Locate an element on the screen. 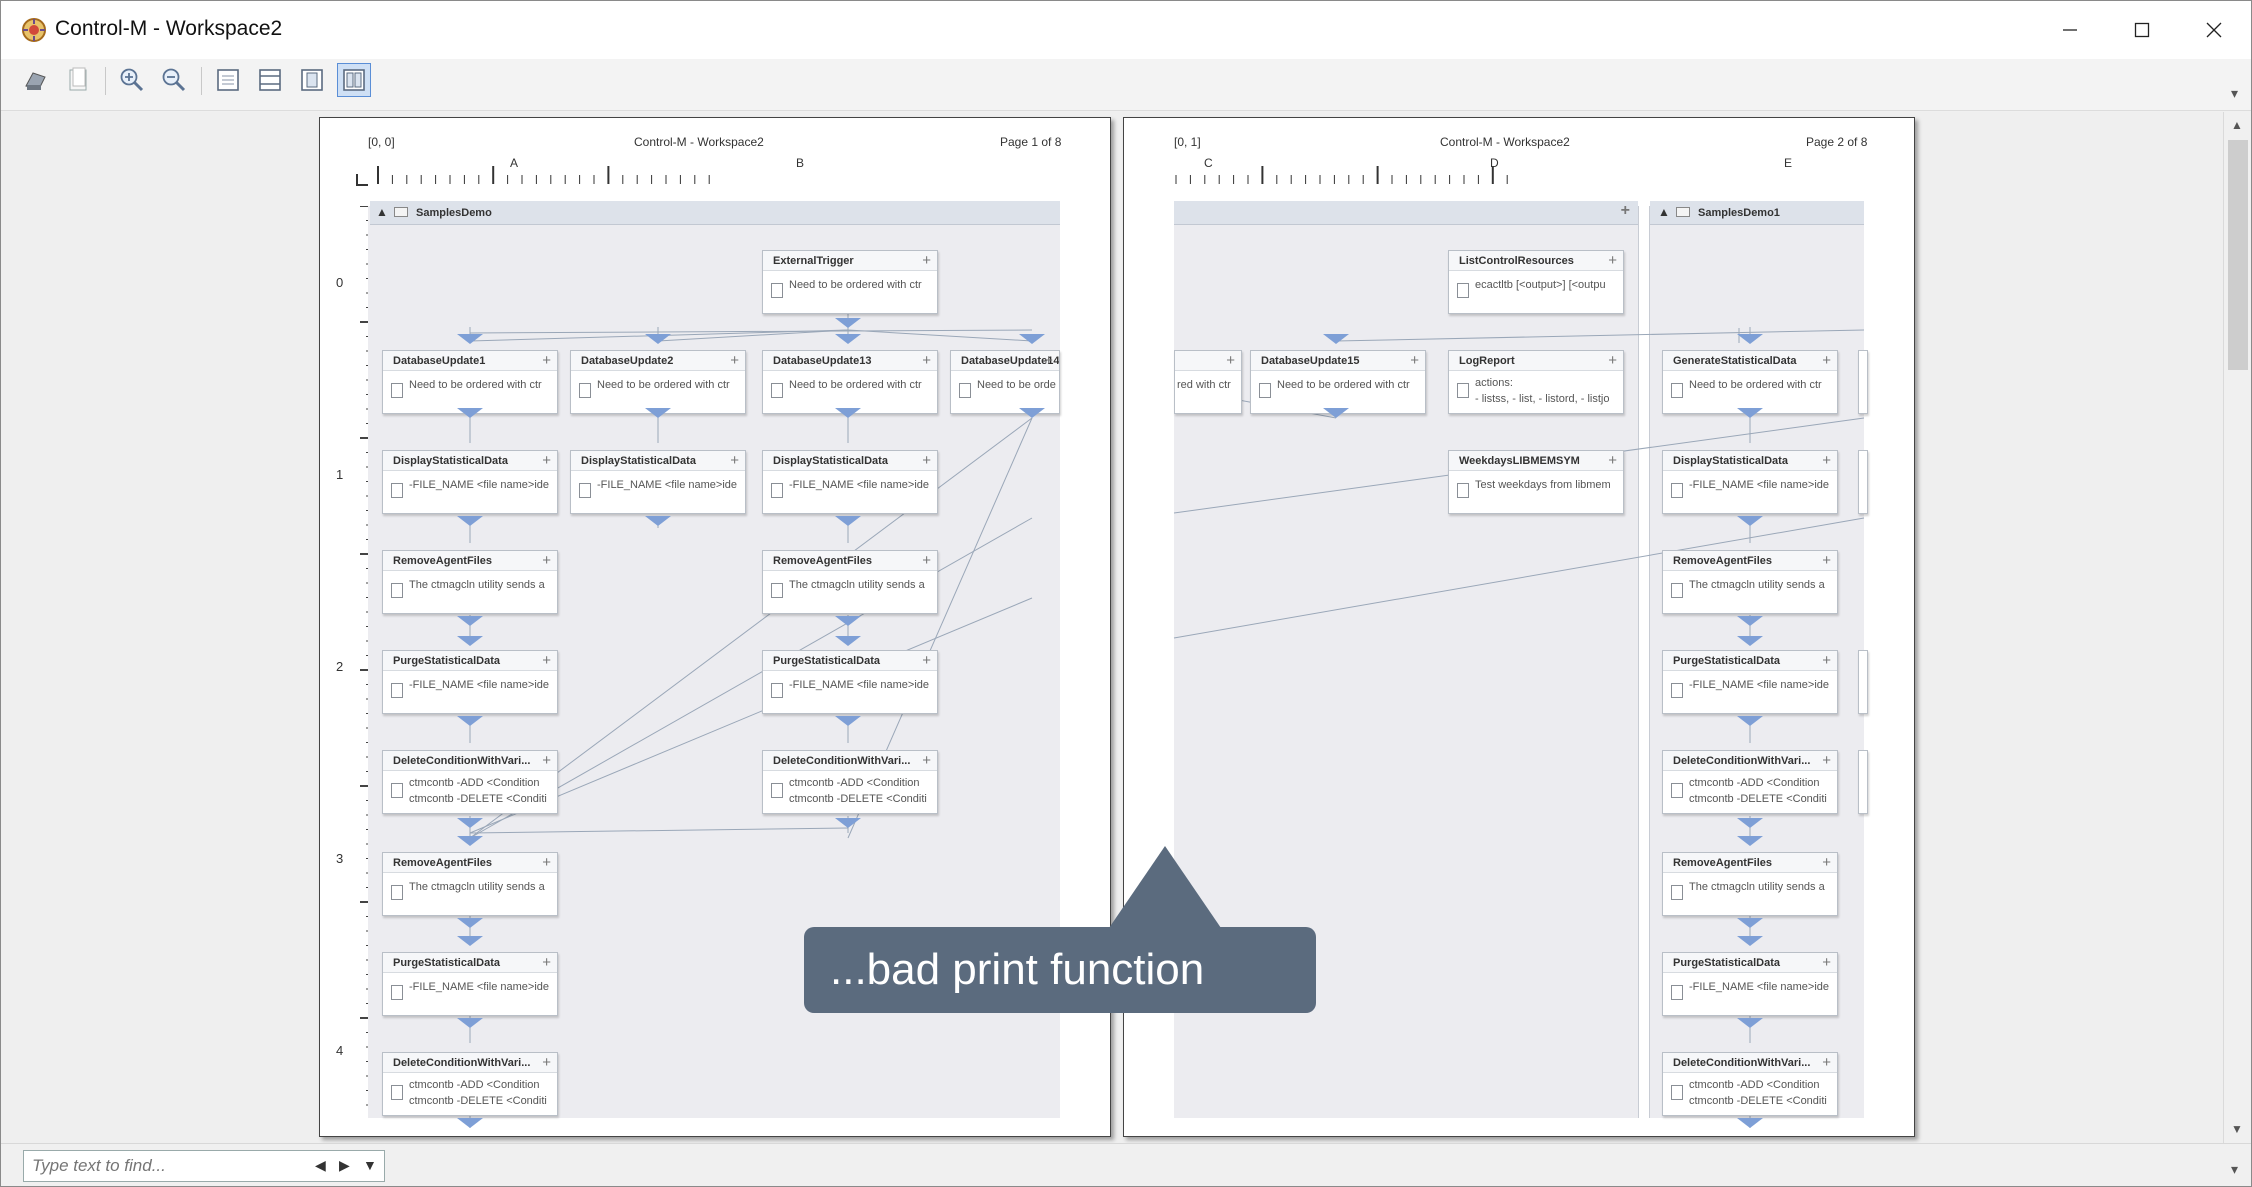 This screenshot has width=2252, height=1187. job-description: ecactltb [<output>] [<outpu is located at coordinates (1540, 285).